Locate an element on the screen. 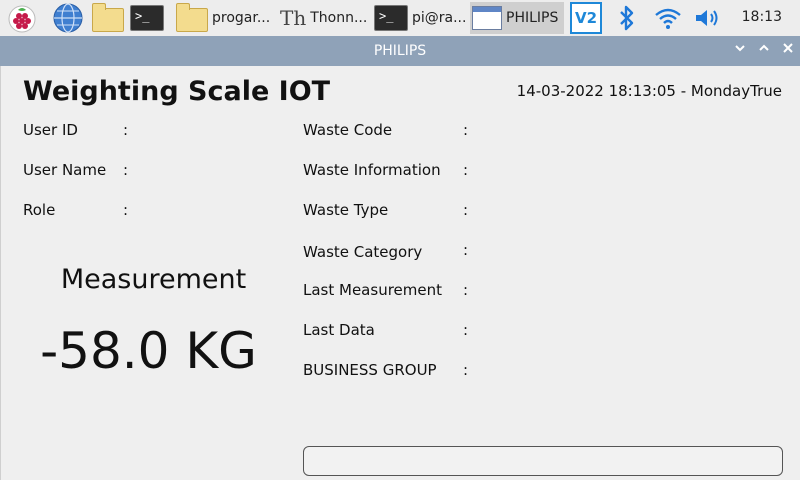  waste-type-colon: : is located at coordinates (466, 210).